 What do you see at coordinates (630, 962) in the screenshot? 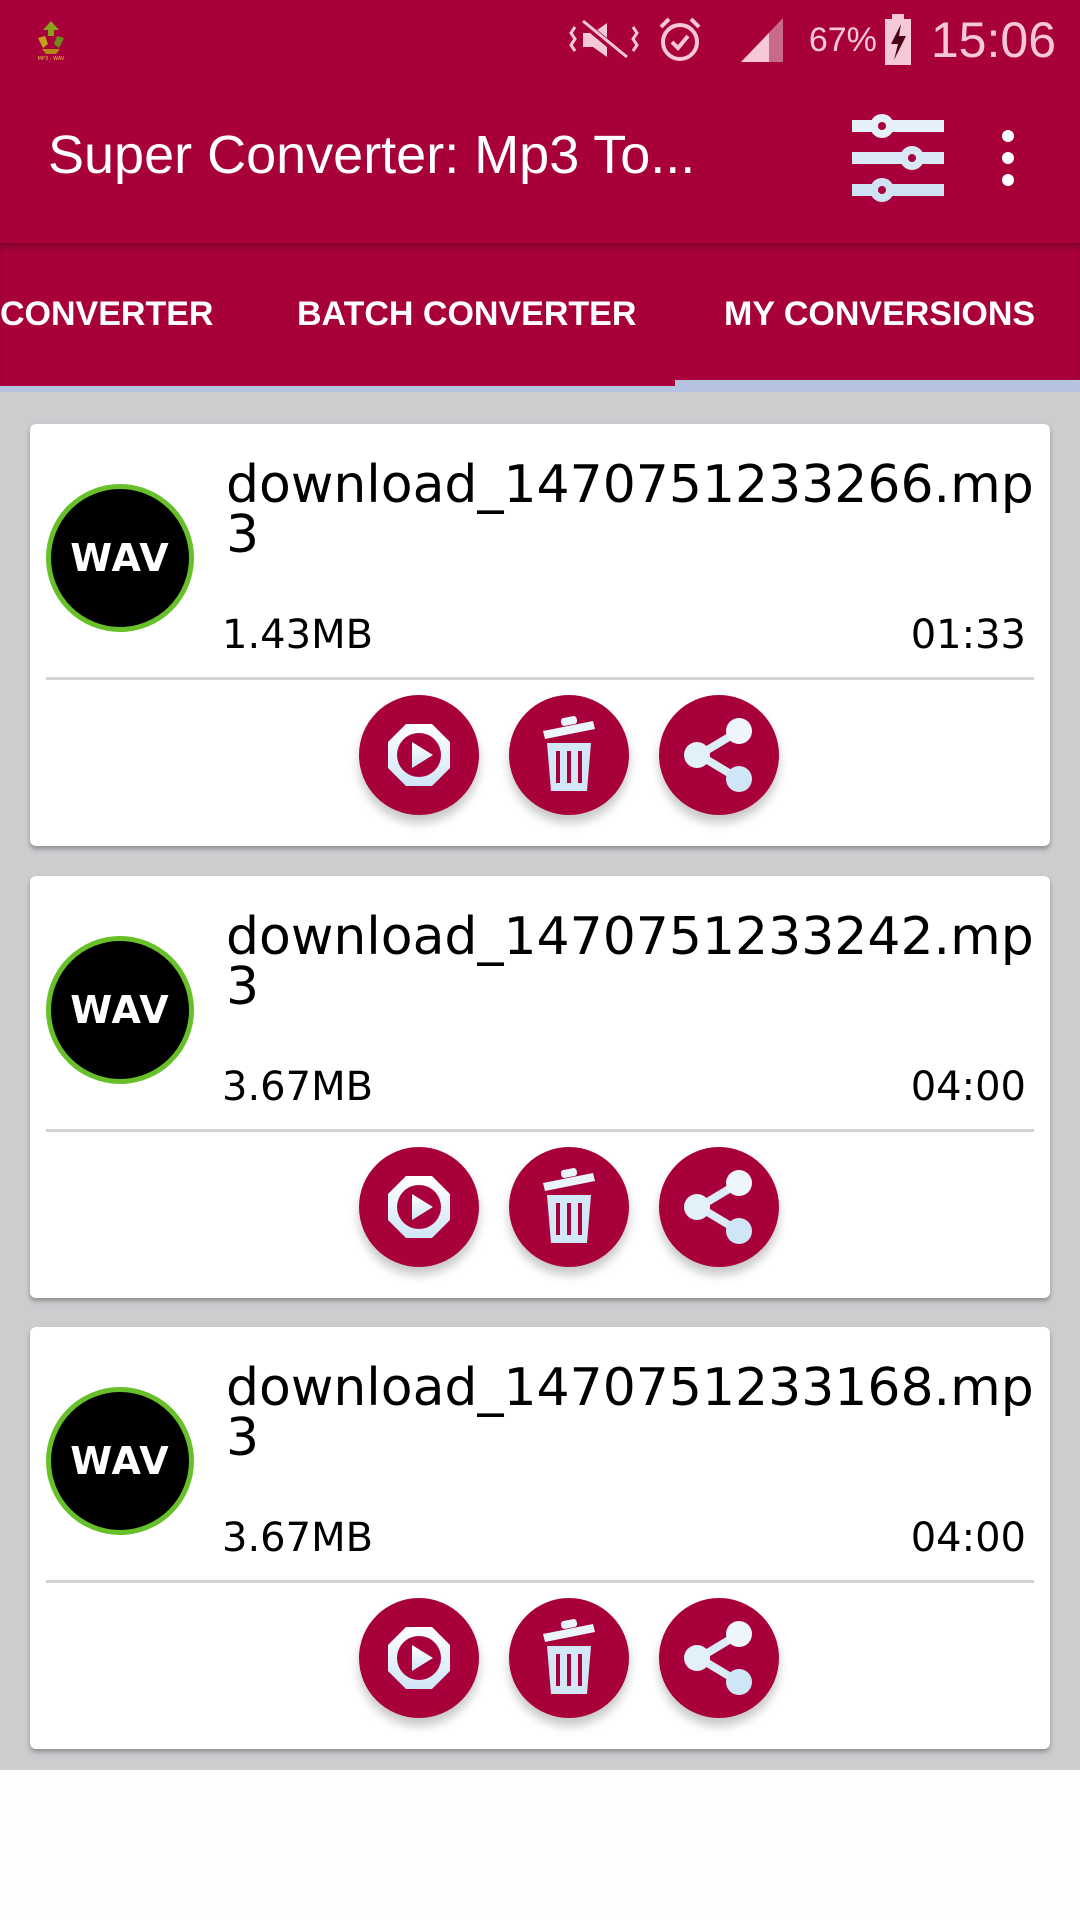
I see `file-name: download_1470751233242.mp3` at bounding box center [630, 962].